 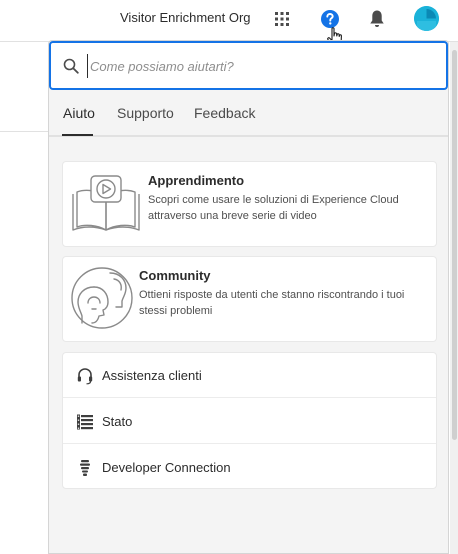 I want to click on link-assistenza-clienti: Assistenza clienti, so click(x=249, y=375).